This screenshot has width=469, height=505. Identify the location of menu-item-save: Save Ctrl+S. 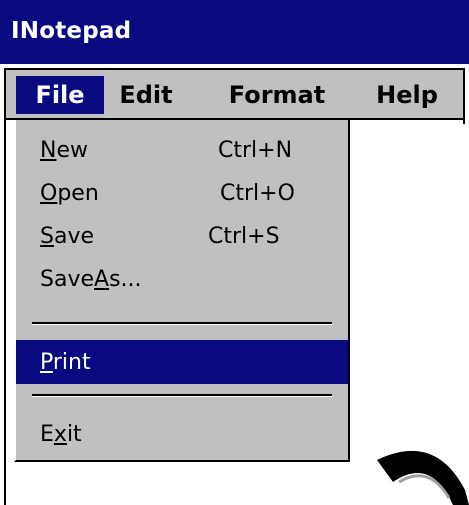
(182, 236).